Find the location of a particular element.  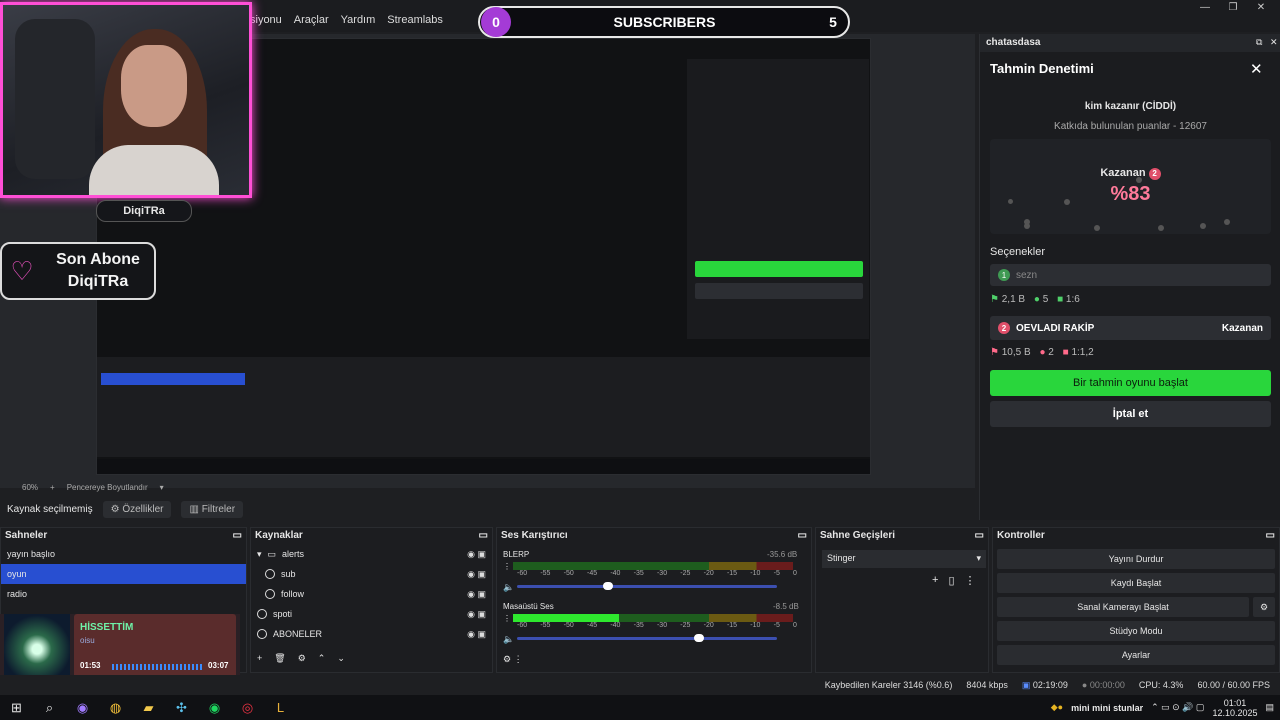

filter-icon: ▥ is located at coordinates (195, 509).